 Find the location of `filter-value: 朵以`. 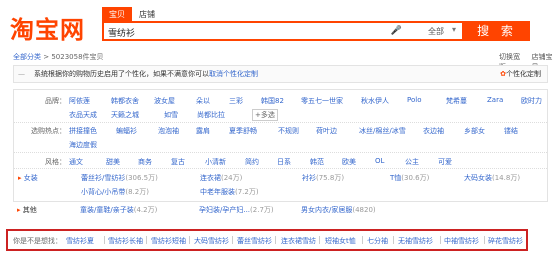

filter-value: 朵以 is located at coordinates (203, 101).